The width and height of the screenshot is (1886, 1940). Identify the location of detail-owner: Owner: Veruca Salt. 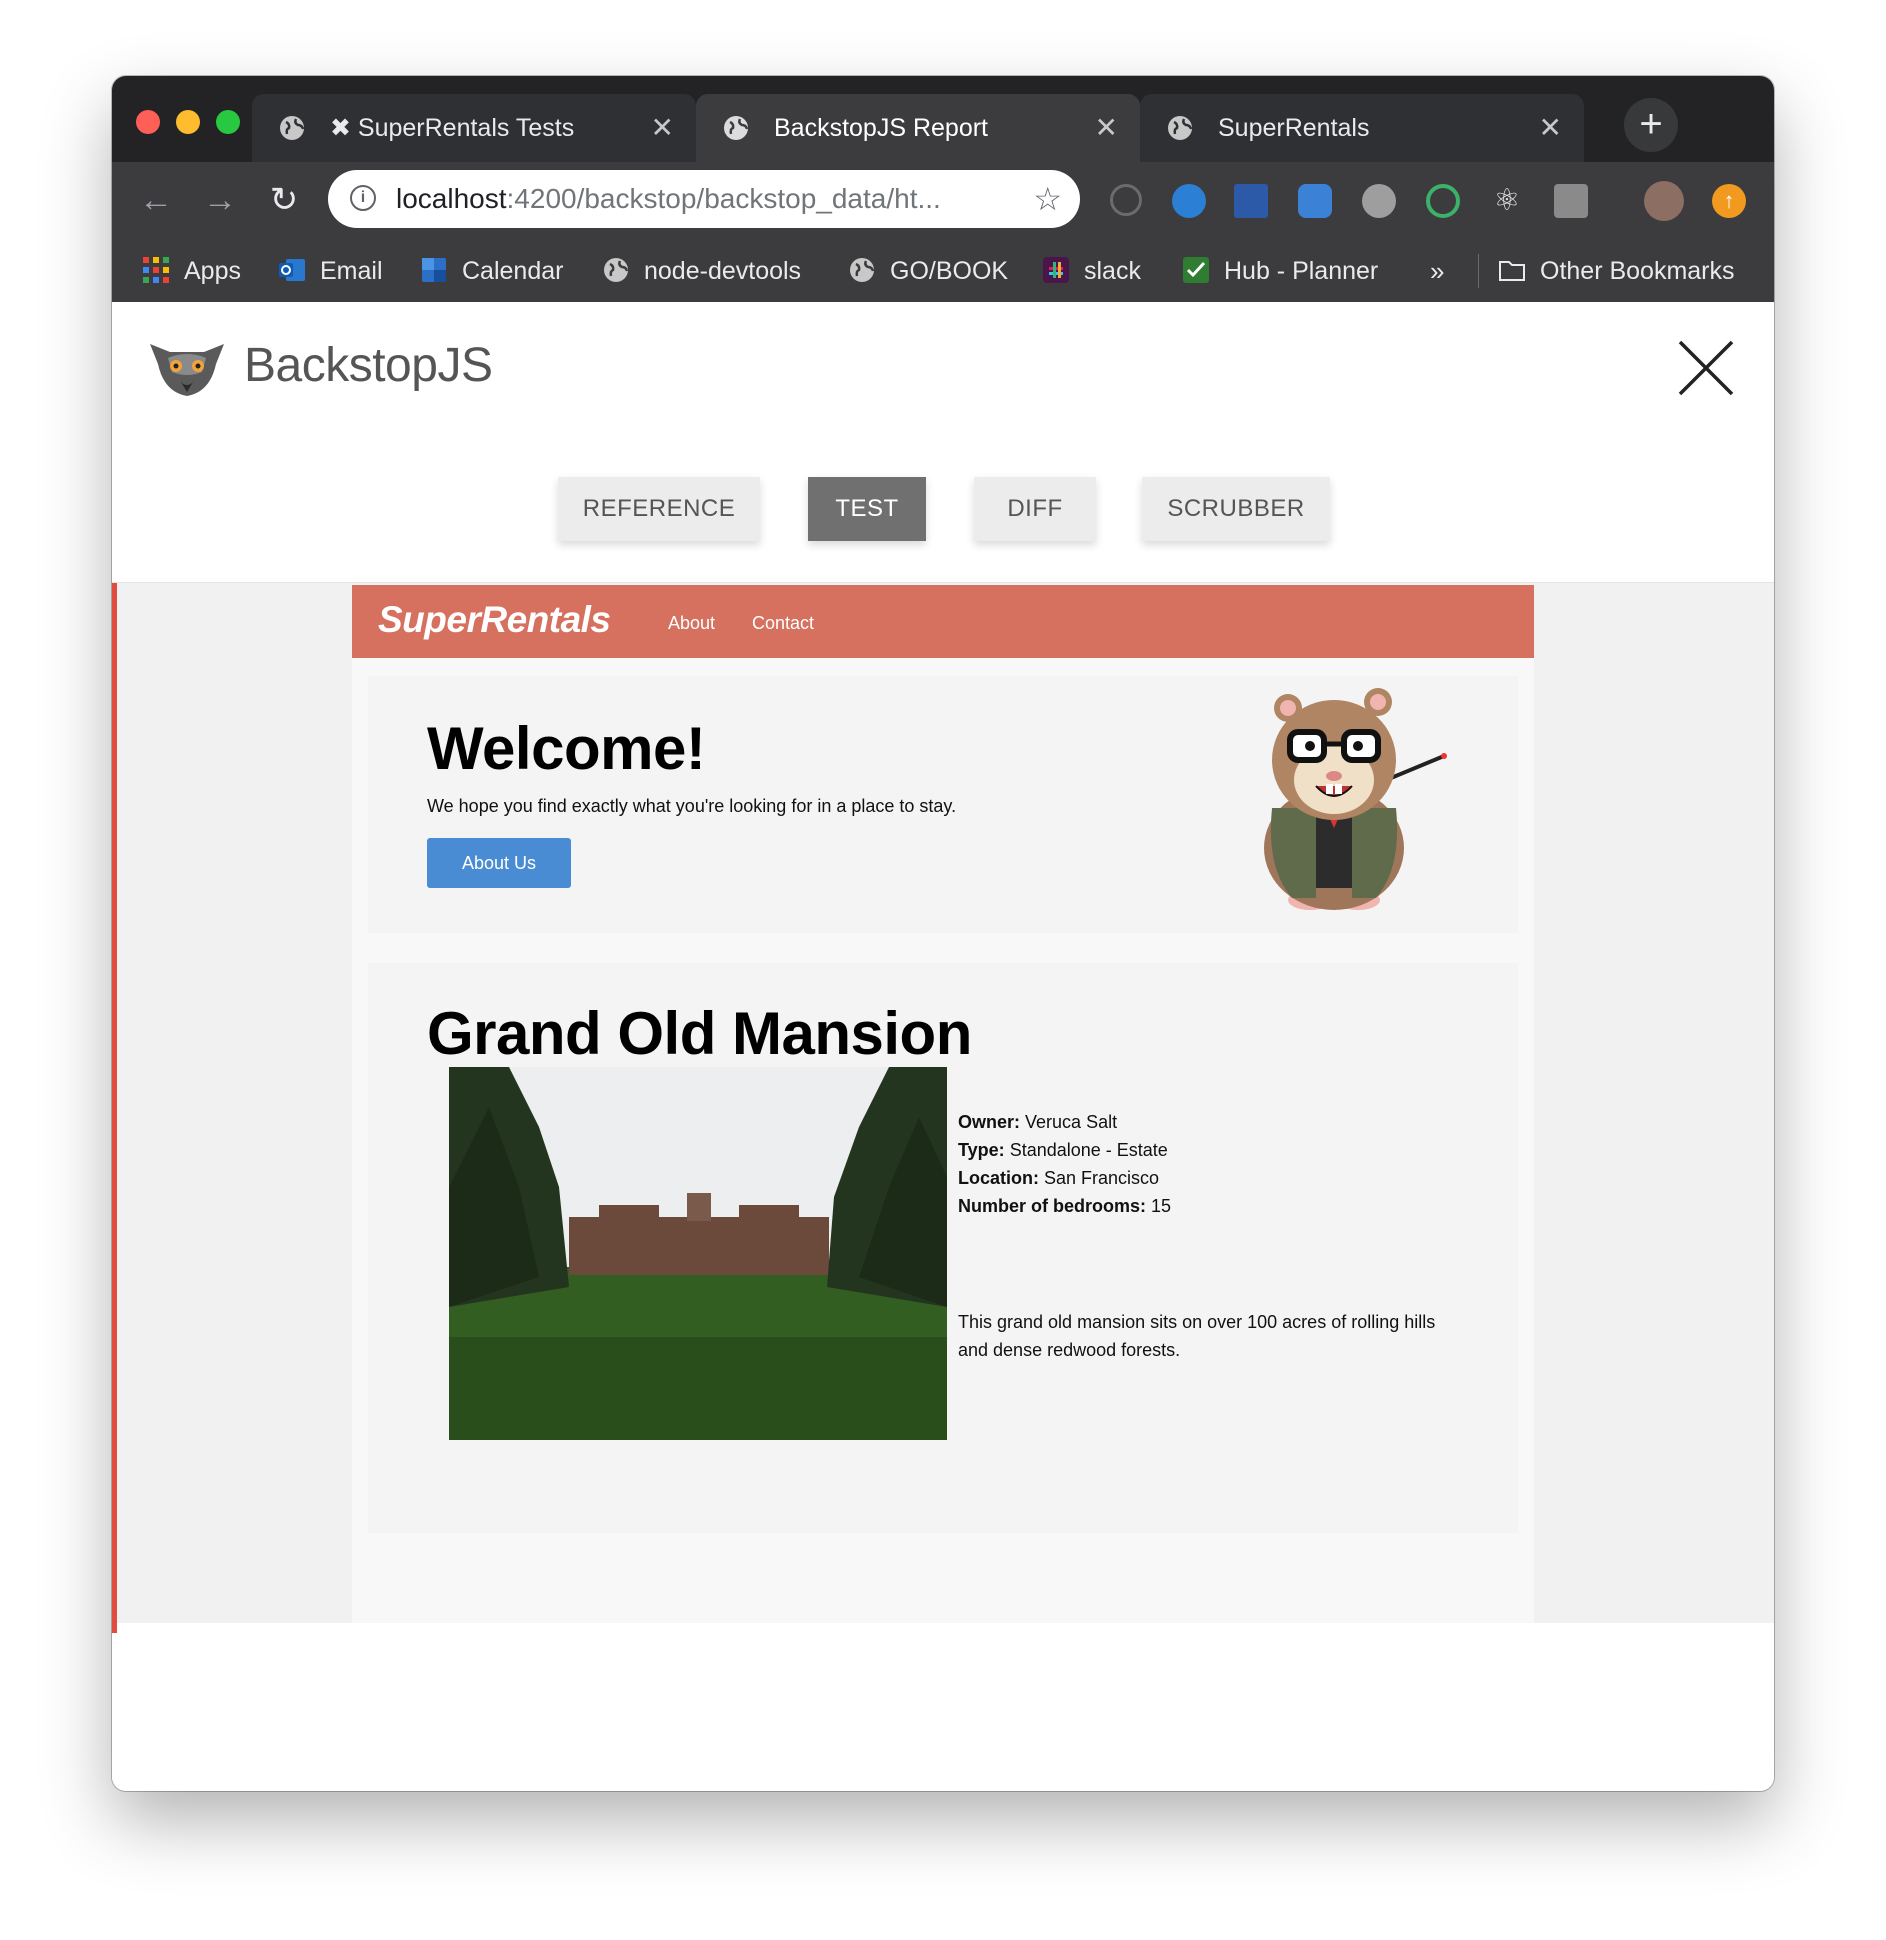
(1064, 1122).